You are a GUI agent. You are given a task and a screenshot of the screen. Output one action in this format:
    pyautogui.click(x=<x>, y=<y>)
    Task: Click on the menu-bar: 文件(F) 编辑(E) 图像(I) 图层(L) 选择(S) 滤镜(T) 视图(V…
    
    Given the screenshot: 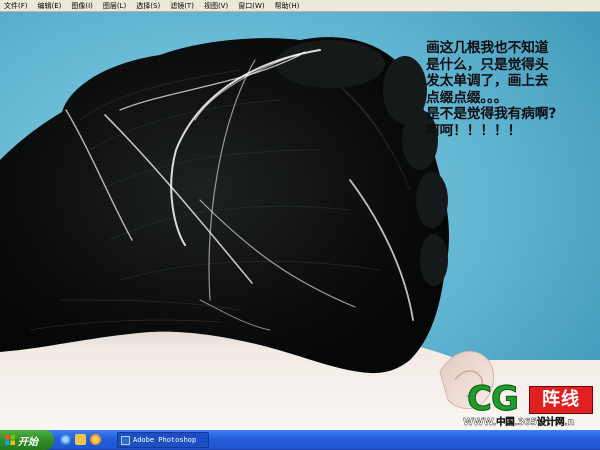 What is the action you would take?
    pyautogui.click(x=300, y=6)
    